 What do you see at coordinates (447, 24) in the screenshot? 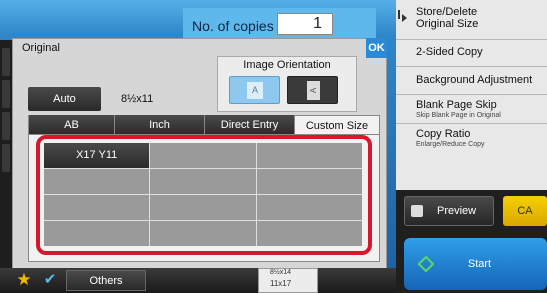
I see `original-size-label: Original Size` at bounding box center [447, 24].